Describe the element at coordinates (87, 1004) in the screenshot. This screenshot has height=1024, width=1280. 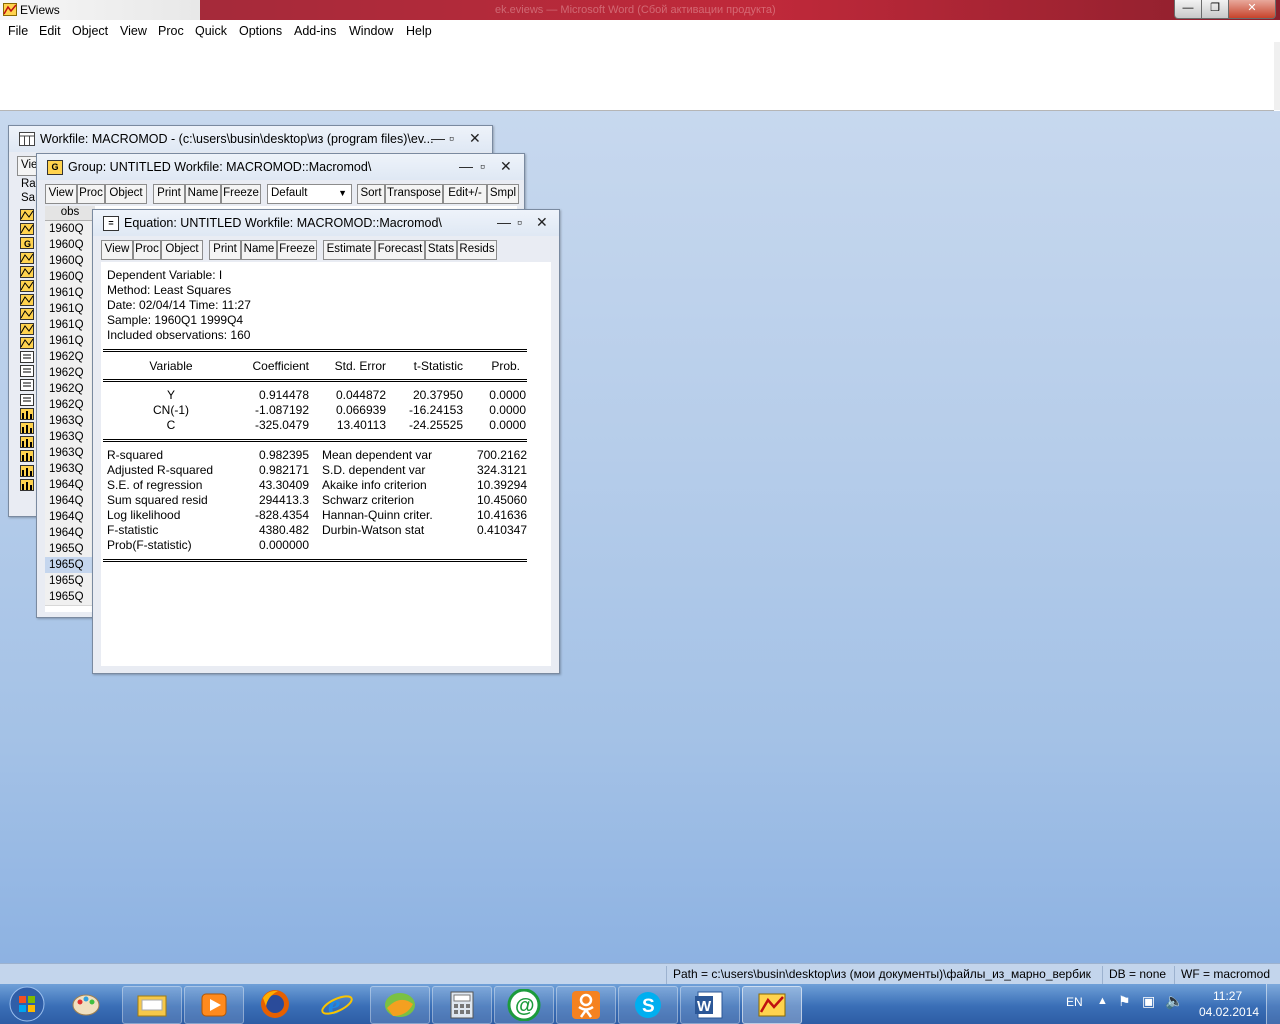
I see `paint-icon` at that location.